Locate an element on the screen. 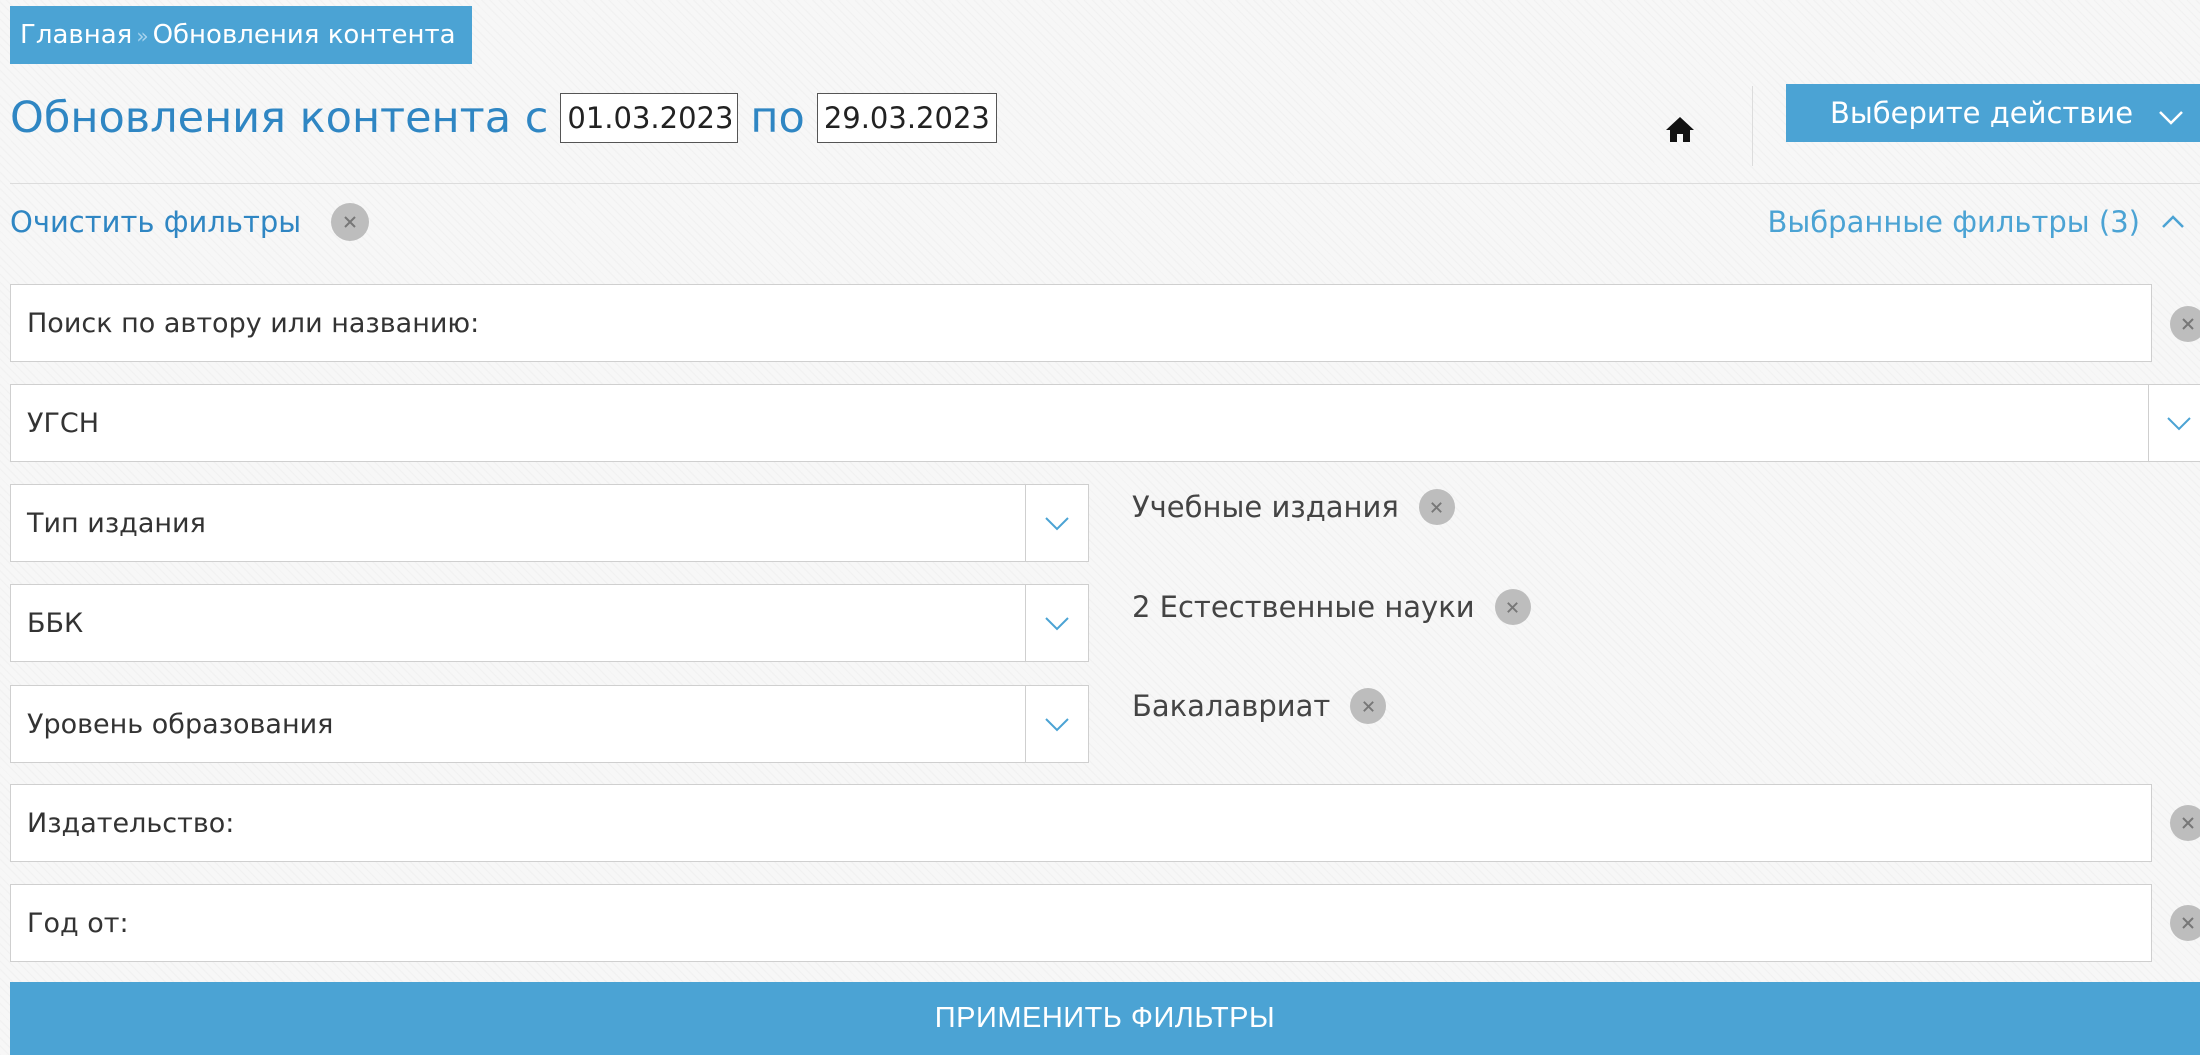 This screenshot has height=1055, width=2200. selected-tag-education-level: Бакалавриат is located at coordinates (1259, 706).